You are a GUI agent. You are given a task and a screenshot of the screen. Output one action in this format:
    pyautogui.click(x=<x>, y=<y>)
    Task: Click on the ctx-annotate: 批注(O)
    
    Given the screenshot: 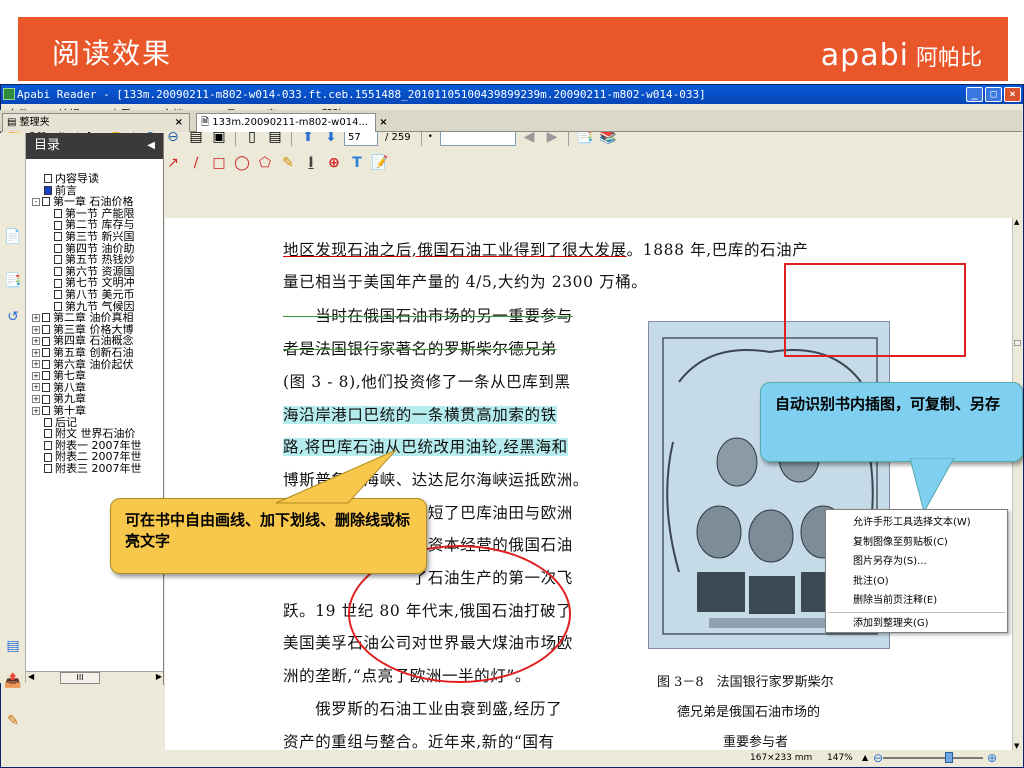 What is the action you would take?
    pyautogui.click(x=916, y=582)
    